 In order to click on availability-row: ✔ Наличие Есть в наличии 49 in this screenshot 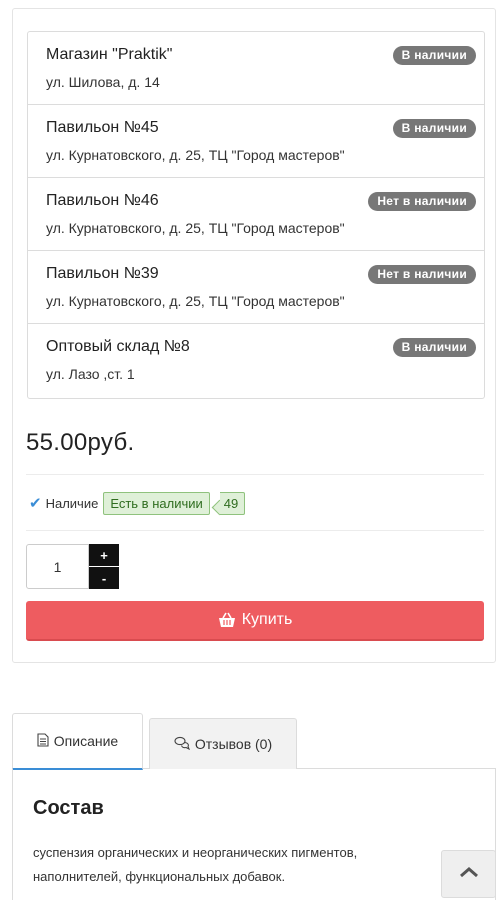, I will do `click(137, 503)`.